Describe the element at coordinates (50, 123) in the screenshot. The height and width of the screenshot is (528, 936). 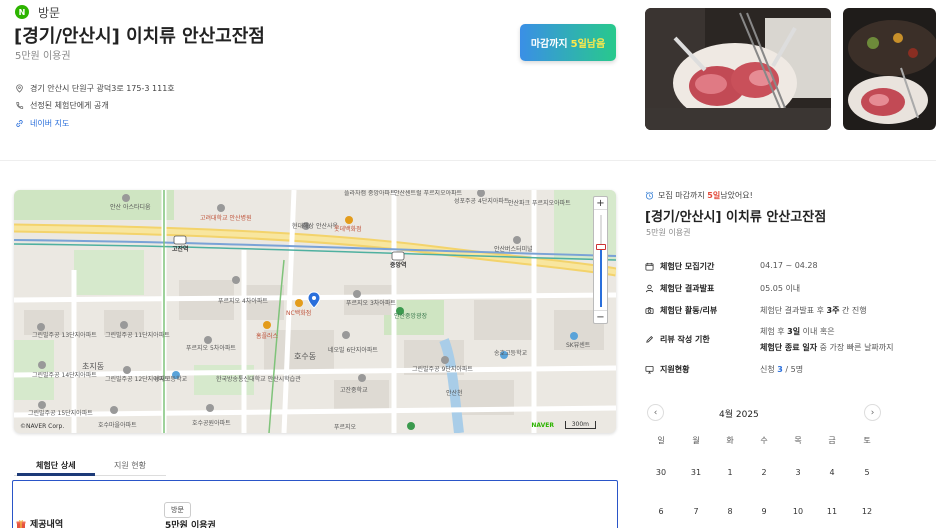
I see `naver-map-link-text: 네이버 지도` at that location.